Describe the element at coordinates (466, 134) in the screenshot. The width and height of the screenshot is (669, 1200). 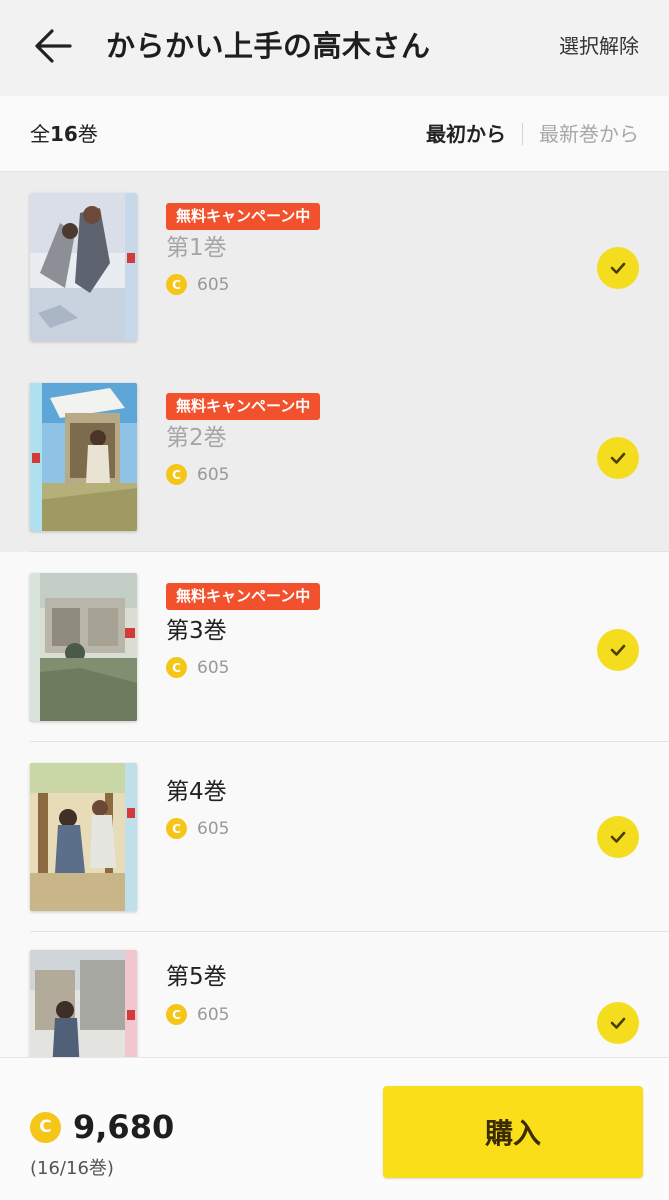
I see `sort-first-button: 最初から` at that location.